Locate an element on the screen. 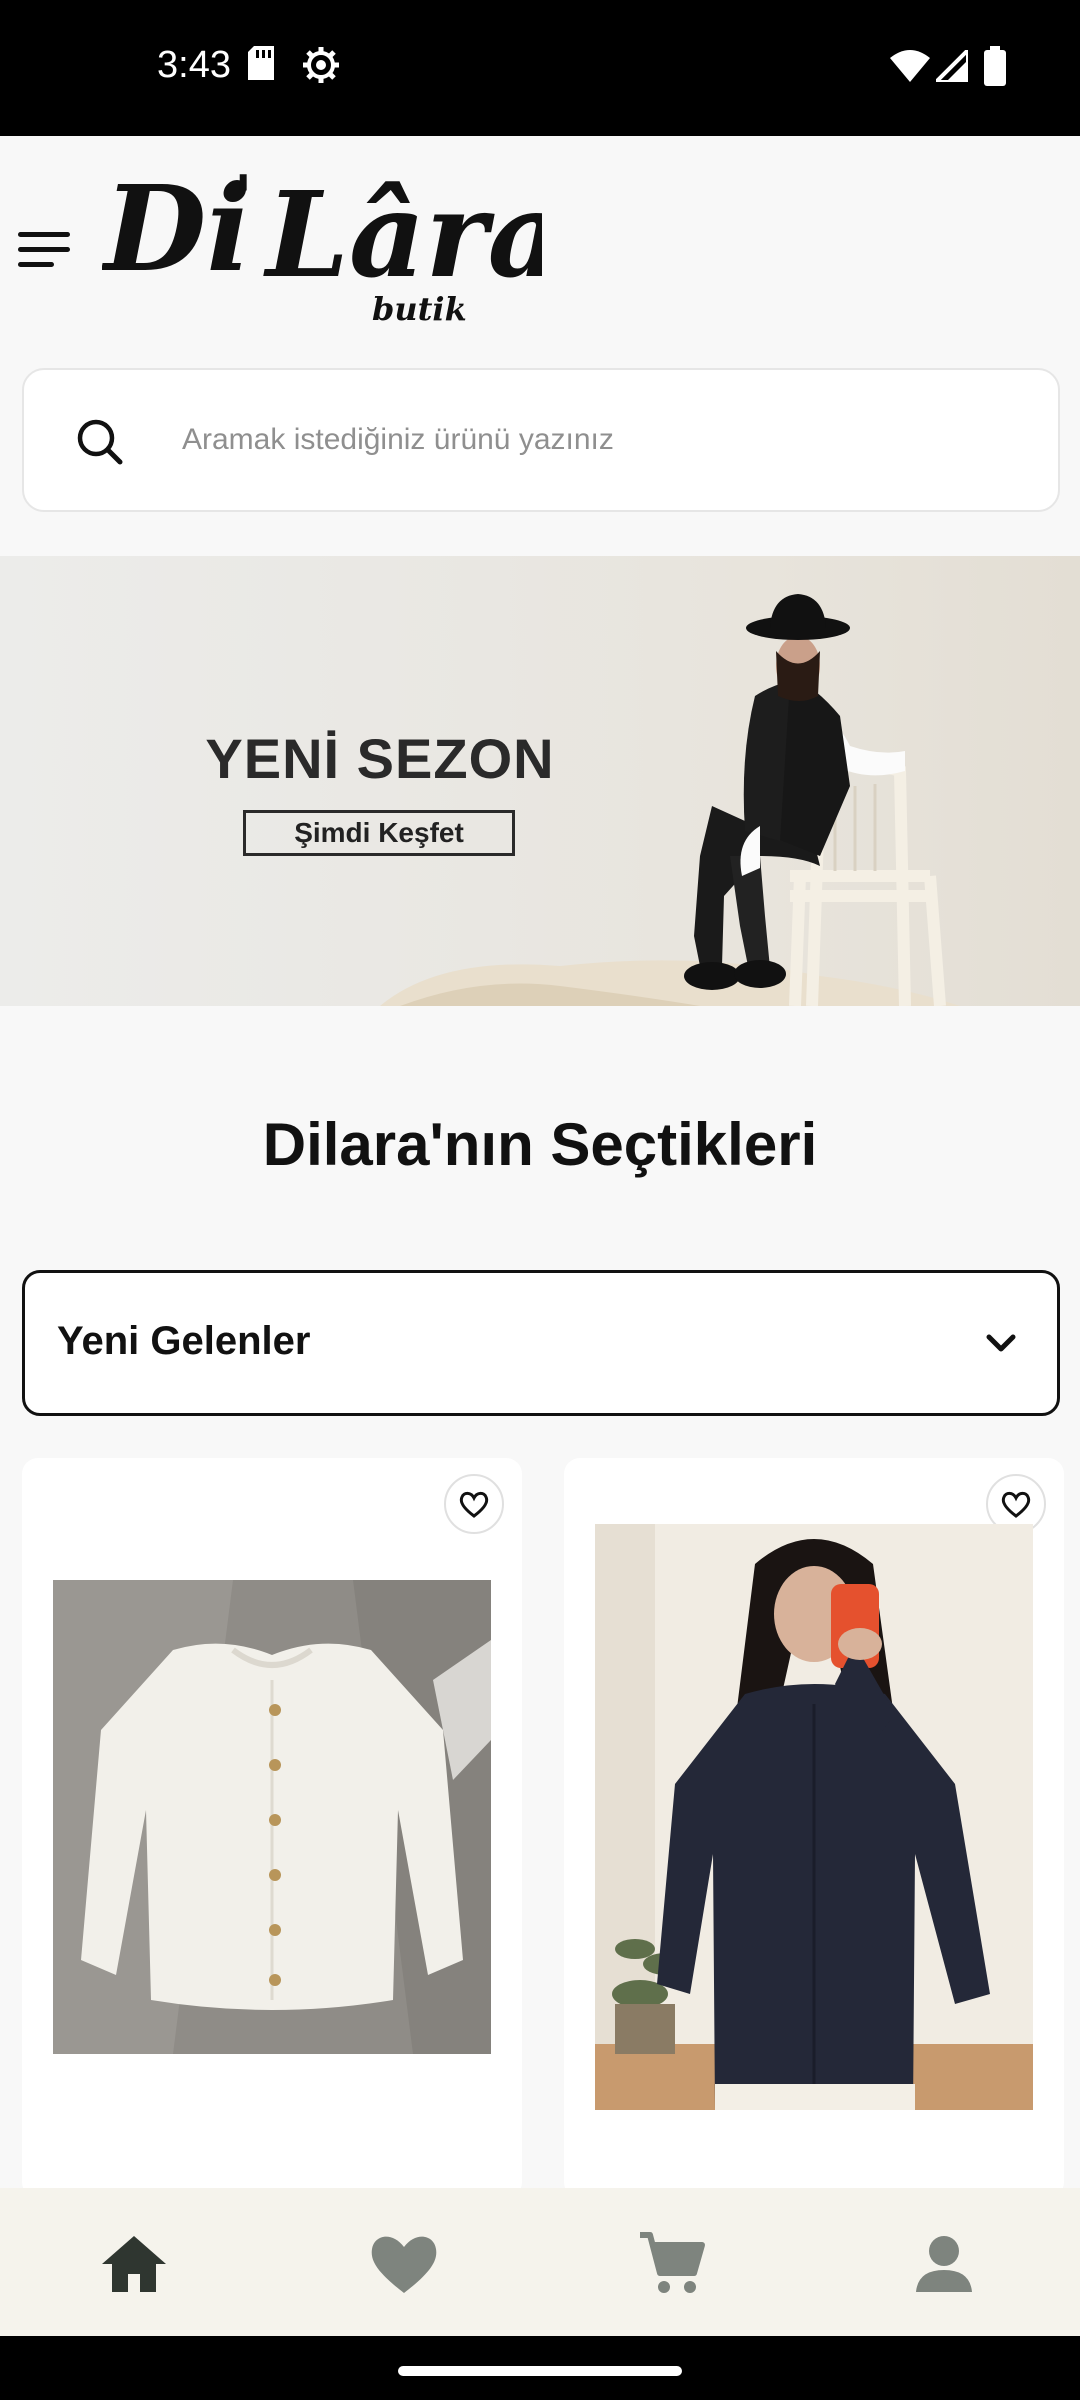 This screenshot has height=2400, width=1080. section-title: Dilara'nın Seçtikleri is located at coordinates (540, 1144).